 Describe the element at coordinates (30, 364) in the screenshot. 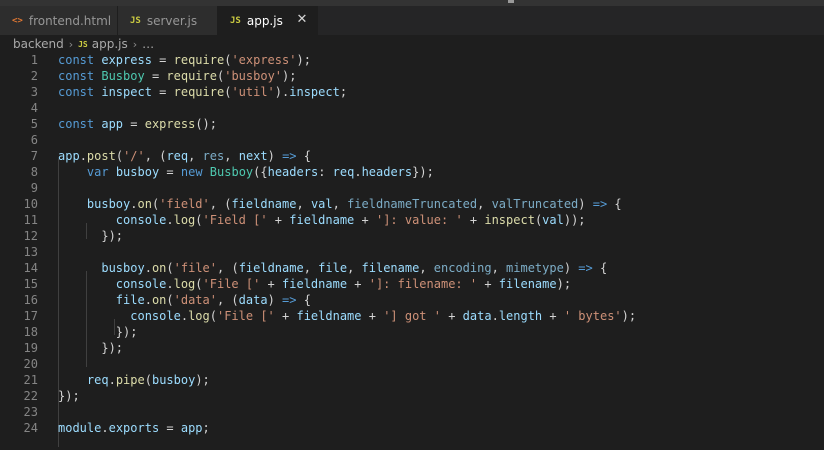

I see `line-number: 20` at that location.